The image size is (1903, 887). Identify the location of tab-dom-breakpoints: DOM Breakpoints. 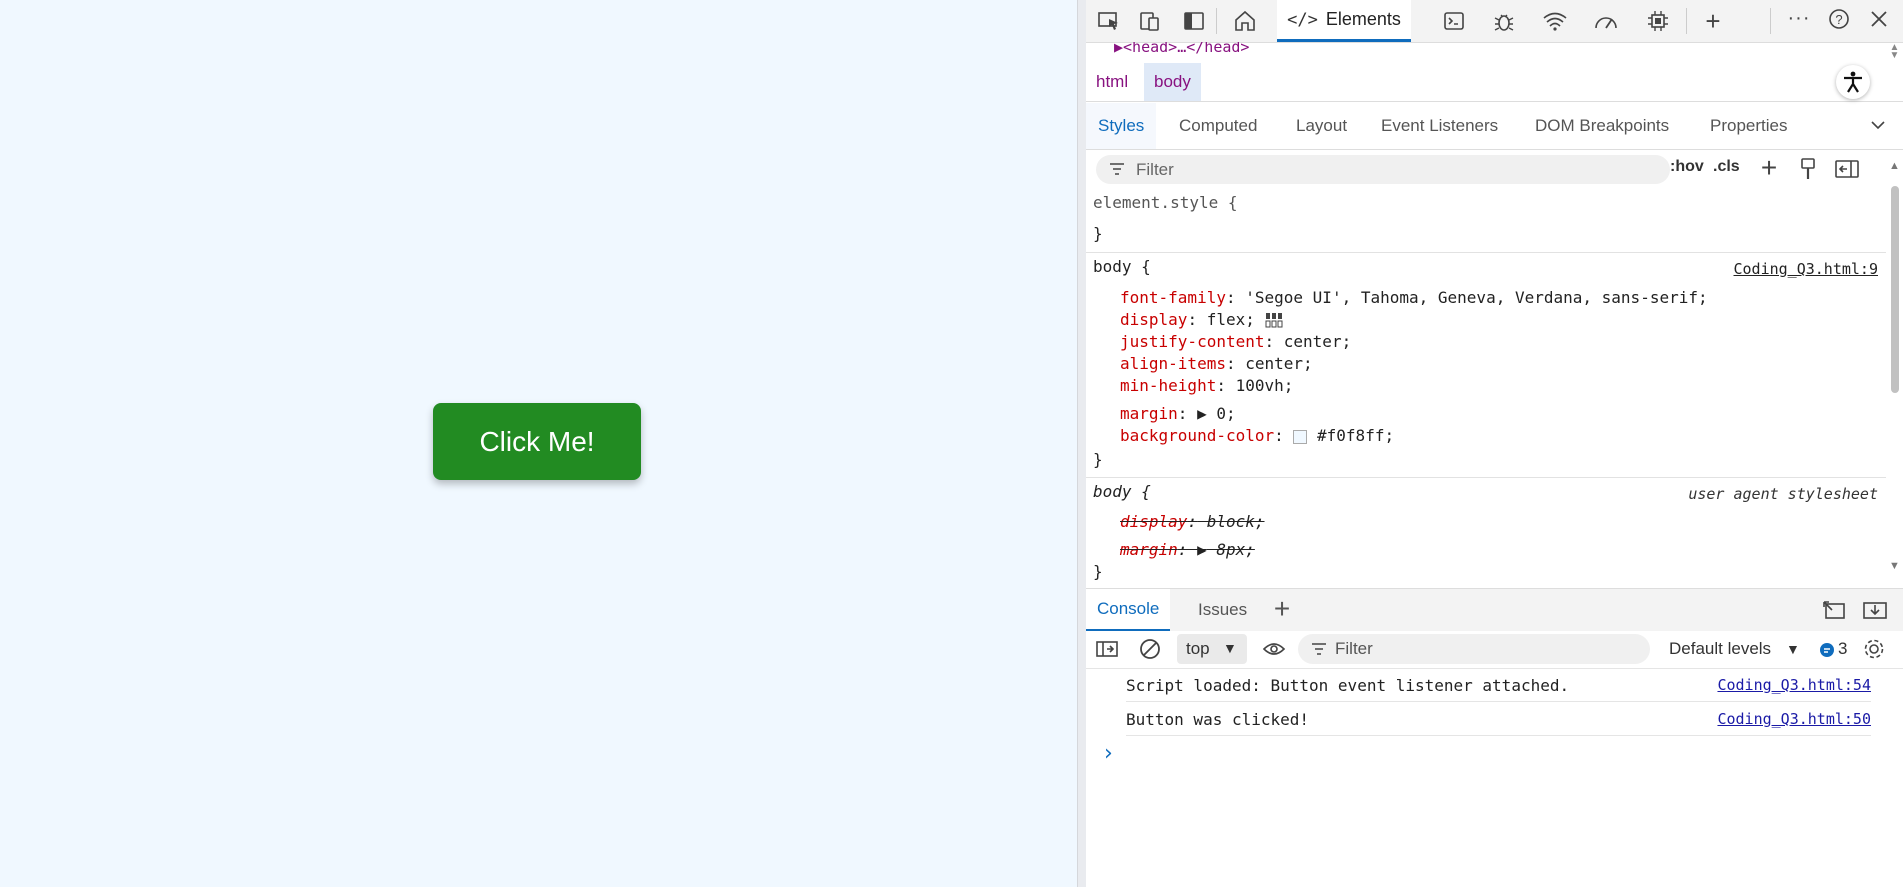
(1602, 126).